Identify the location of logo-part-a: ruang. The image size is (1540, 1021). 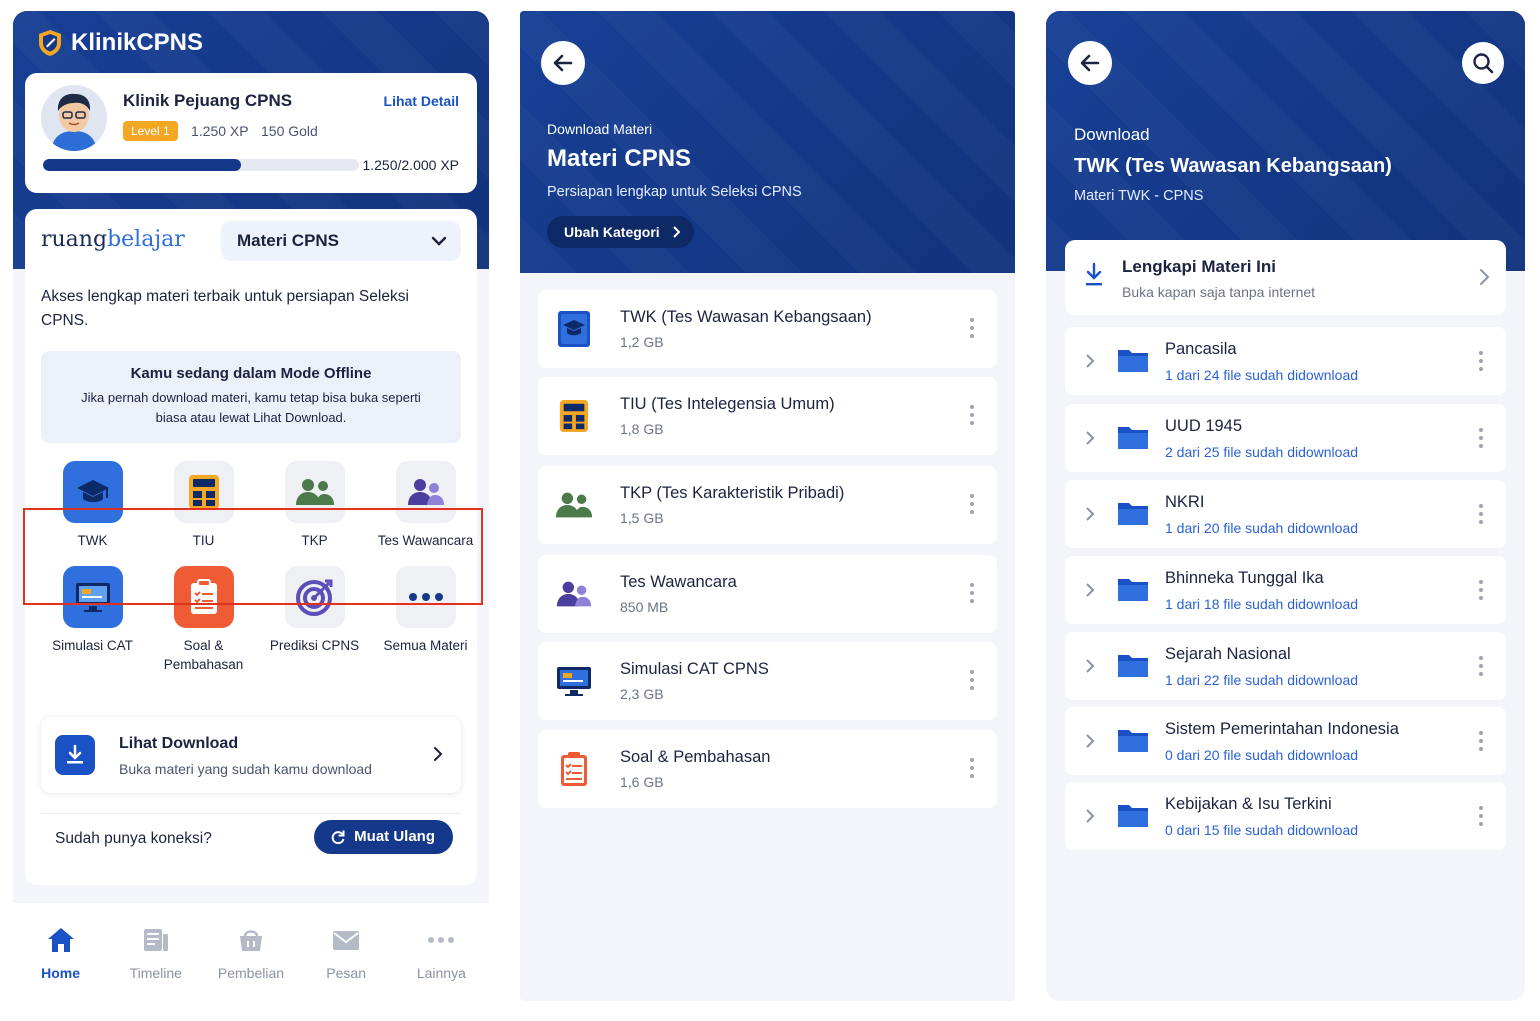
(74, 239).